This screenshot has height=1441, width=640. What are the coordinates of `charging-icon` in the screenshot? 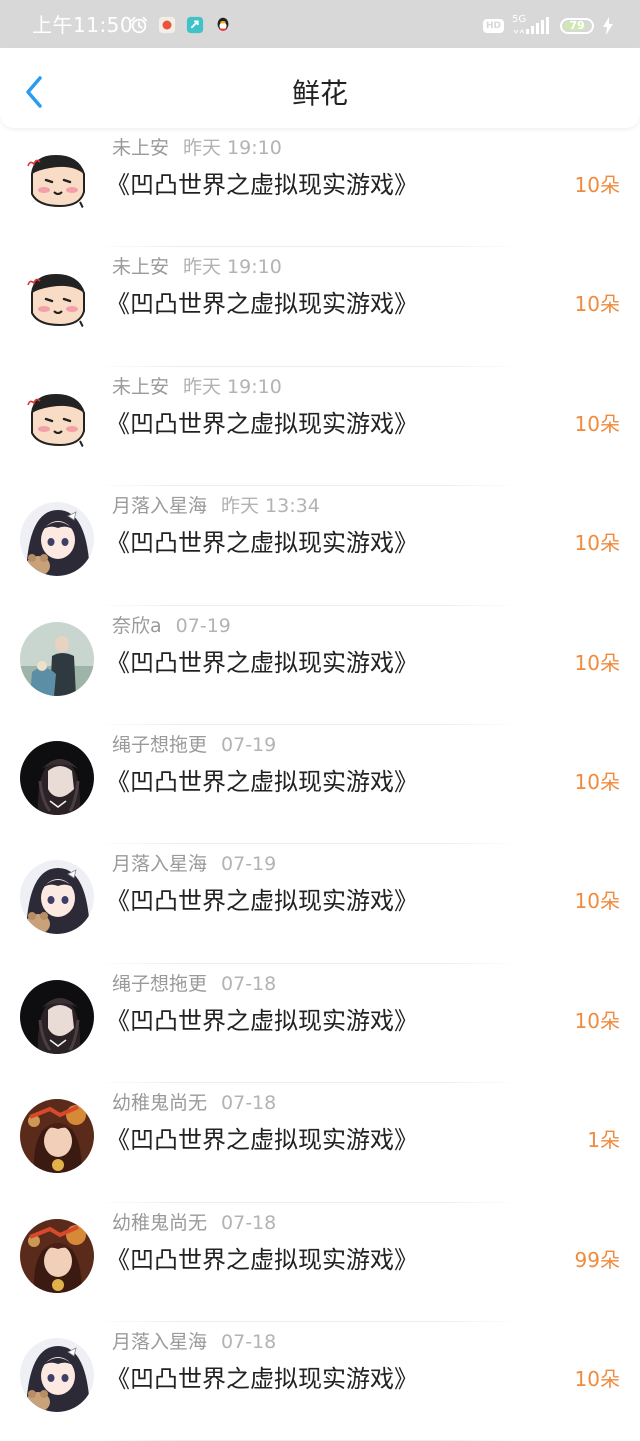 It's located at (608, 26).